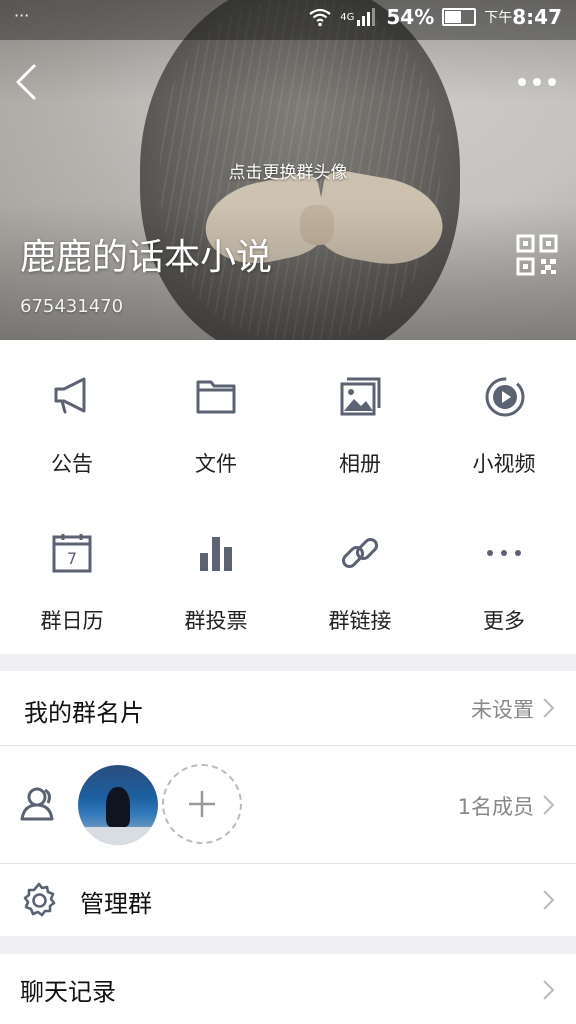 The height and width of the screenshot is (1024, 576). What do you see at coordinates (498, 18) in the screenshot?
I see `time-prefix: 下午` at bounding box center [498, 18].